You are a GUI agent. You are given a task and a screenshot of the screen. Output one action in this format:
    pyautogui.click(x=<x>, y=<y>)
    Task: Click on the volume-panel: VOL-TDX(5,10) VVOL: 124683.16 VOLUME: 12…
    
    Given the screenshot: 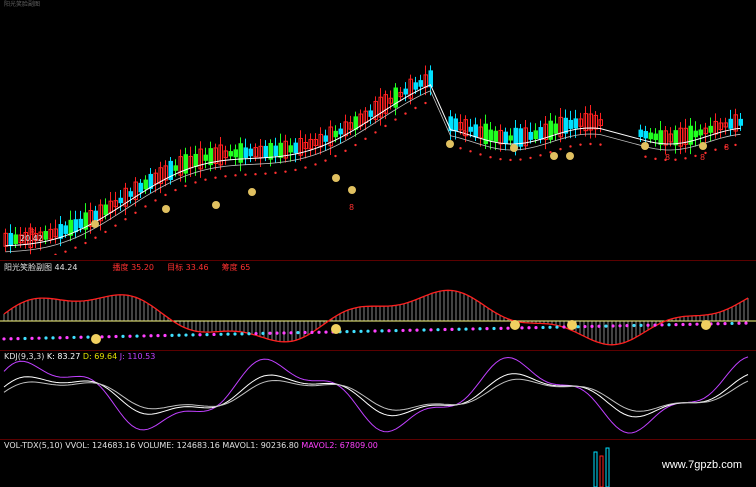 What is the action you would take?
    pyautogui.click(x=378, y=463)
    